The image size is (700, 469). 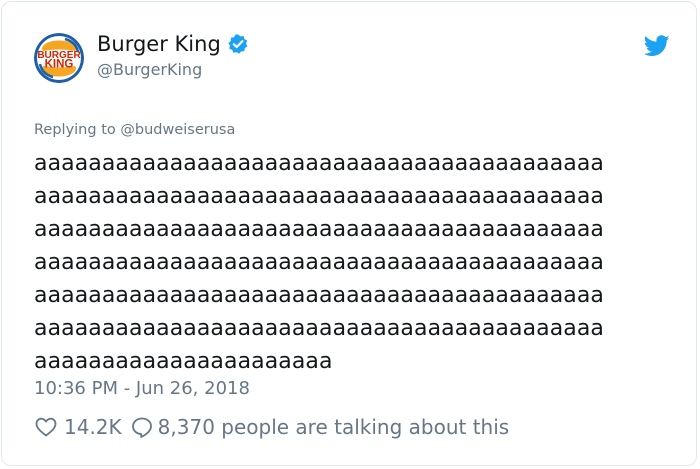 What do you see at coordinates (59, 65) in the screenshot?
I see `logo-word-king: KING` at bounding box center [59, 65].